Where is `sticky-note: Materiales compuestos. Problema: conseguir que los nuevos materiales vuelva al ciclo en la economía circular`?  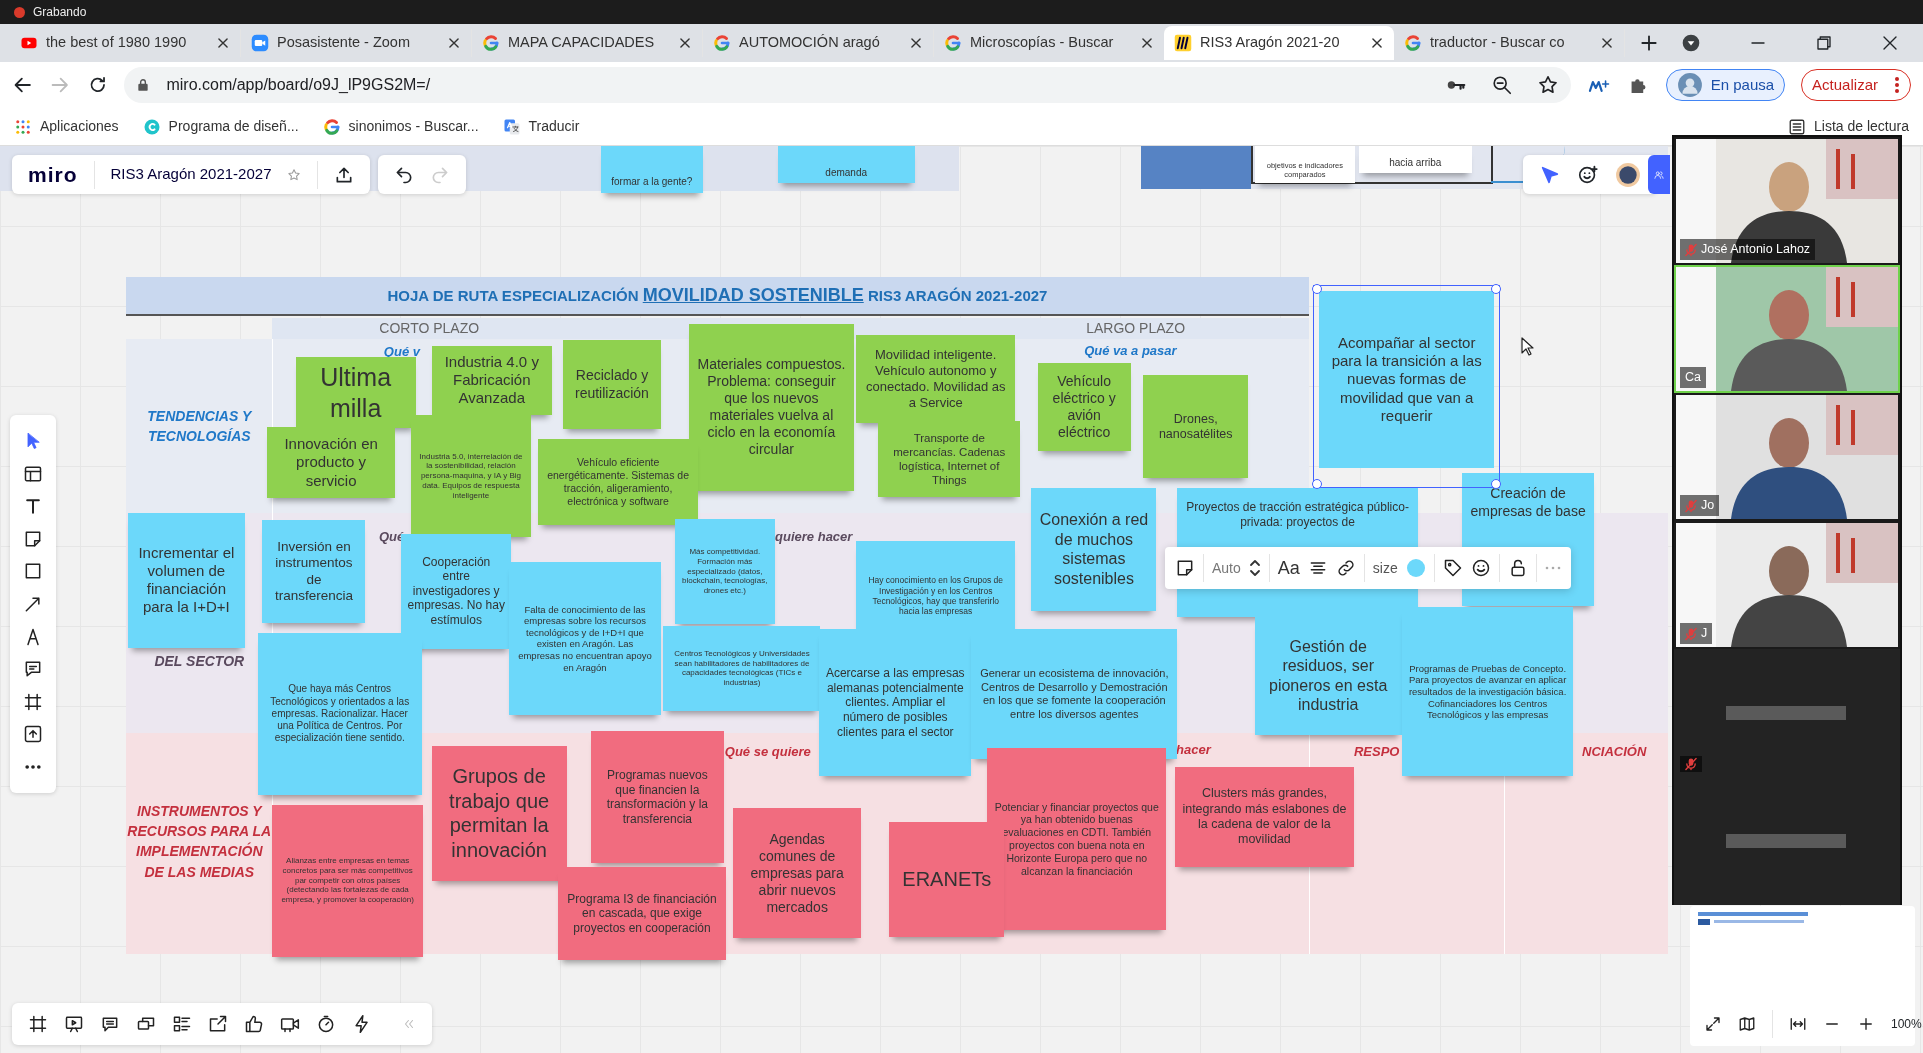 sticky-note: Materiales compuestos. Problema: conseguir que los nuevos materiales vuelva al ciclo en la economía circular is located at coordinates (771, 407).